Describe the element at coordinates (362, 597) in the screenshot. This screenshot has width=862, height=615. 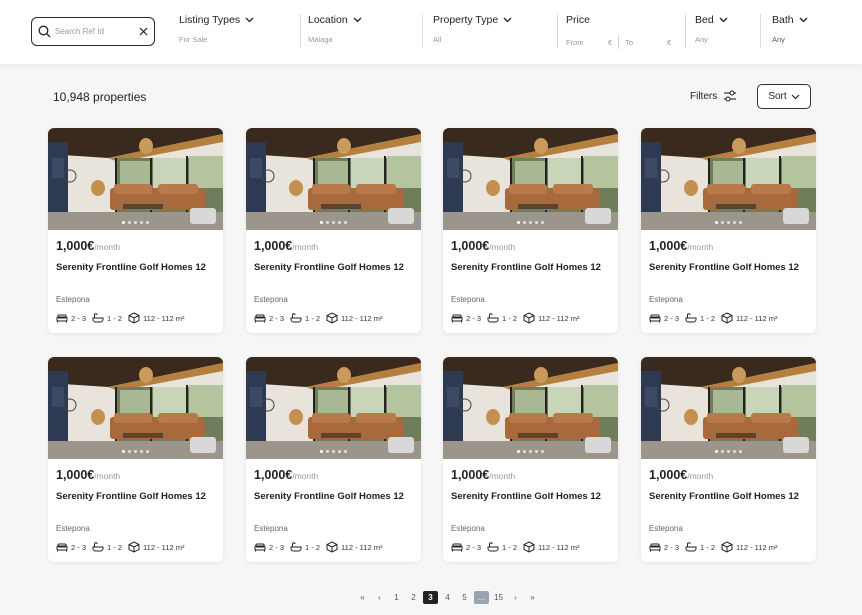
I see `first-page-button: «` at that location.